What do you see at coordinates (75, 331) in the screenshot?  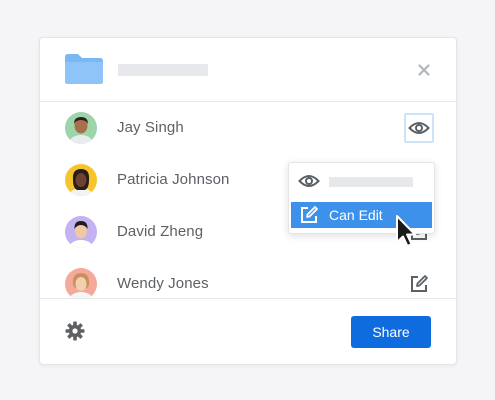 I see `gear-icon` at bounding box center [75, 331].